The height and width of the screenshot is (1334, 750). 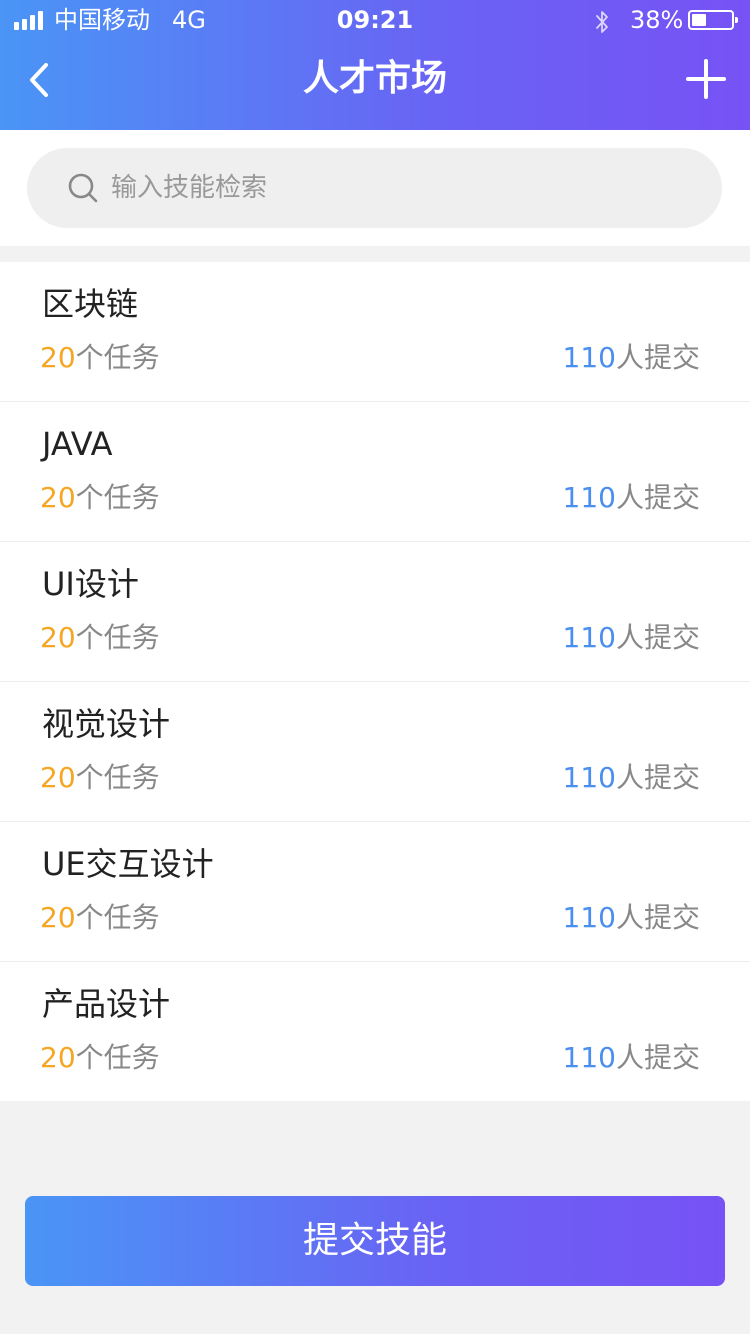 I want to click on skill-item: 区块链 20个任务 110人提交, so click(x=375, y=332).